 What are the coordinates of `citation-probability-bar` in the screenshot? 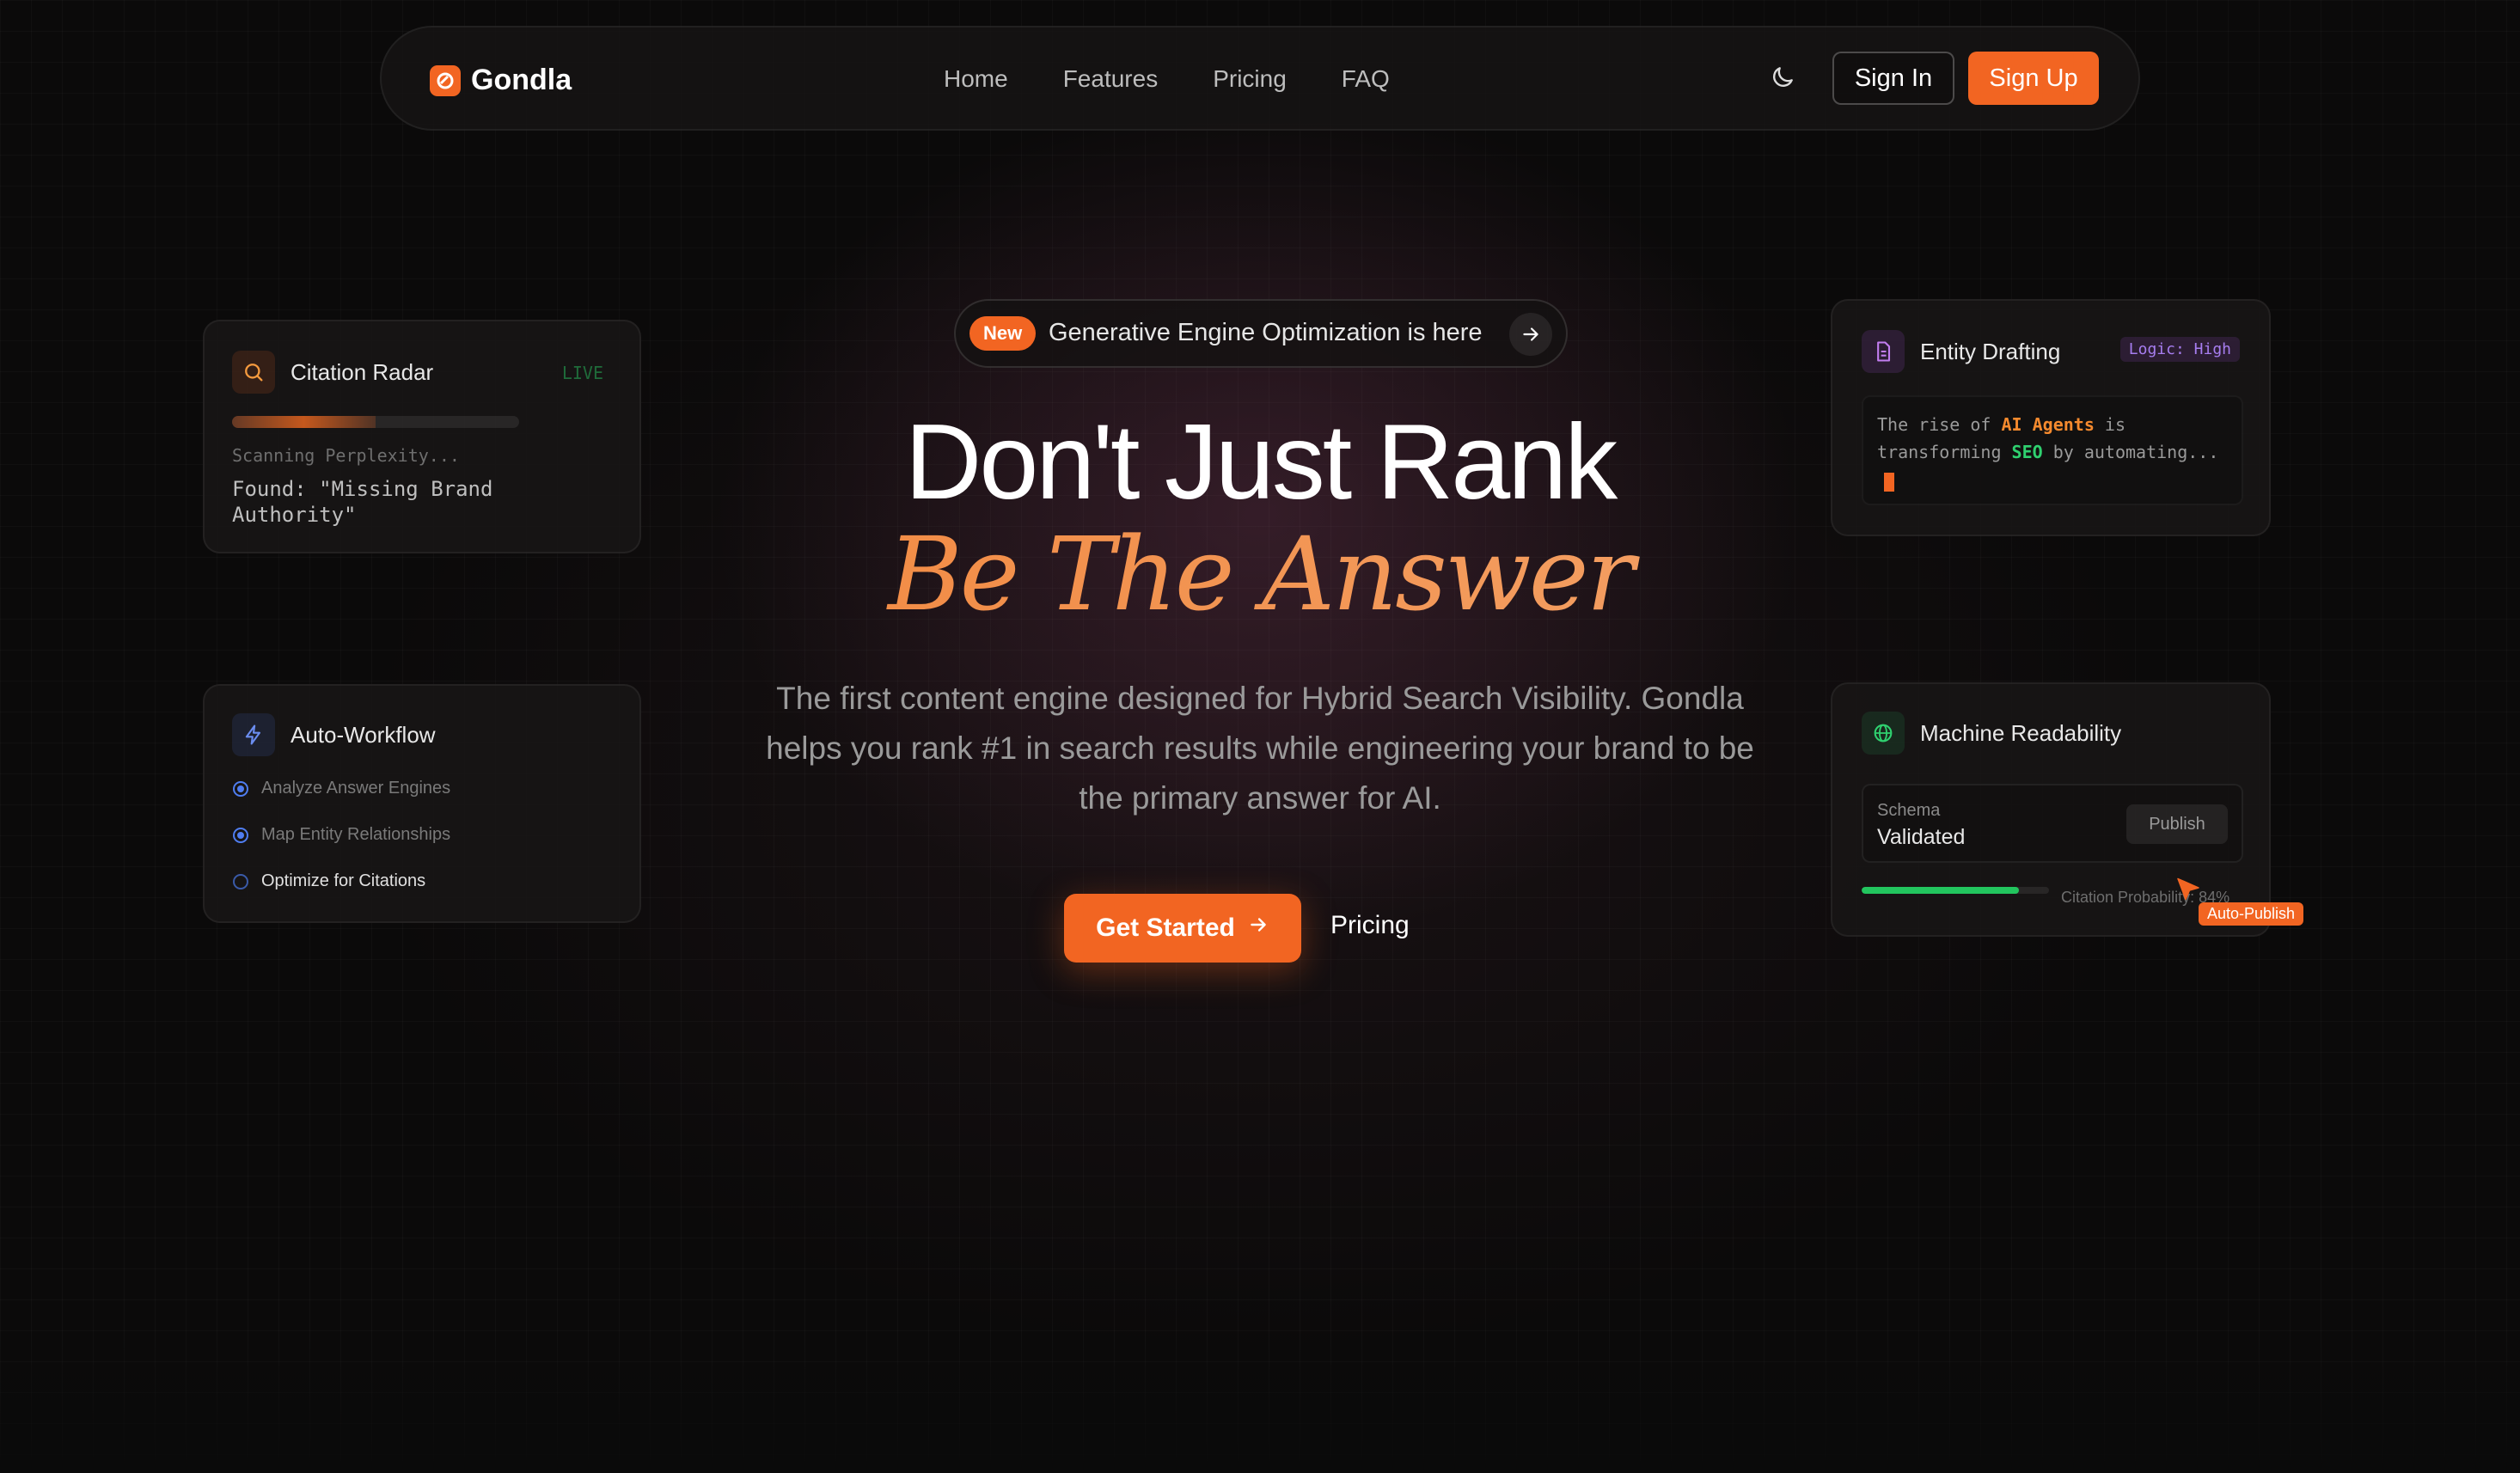 It's located at (1956, 891).